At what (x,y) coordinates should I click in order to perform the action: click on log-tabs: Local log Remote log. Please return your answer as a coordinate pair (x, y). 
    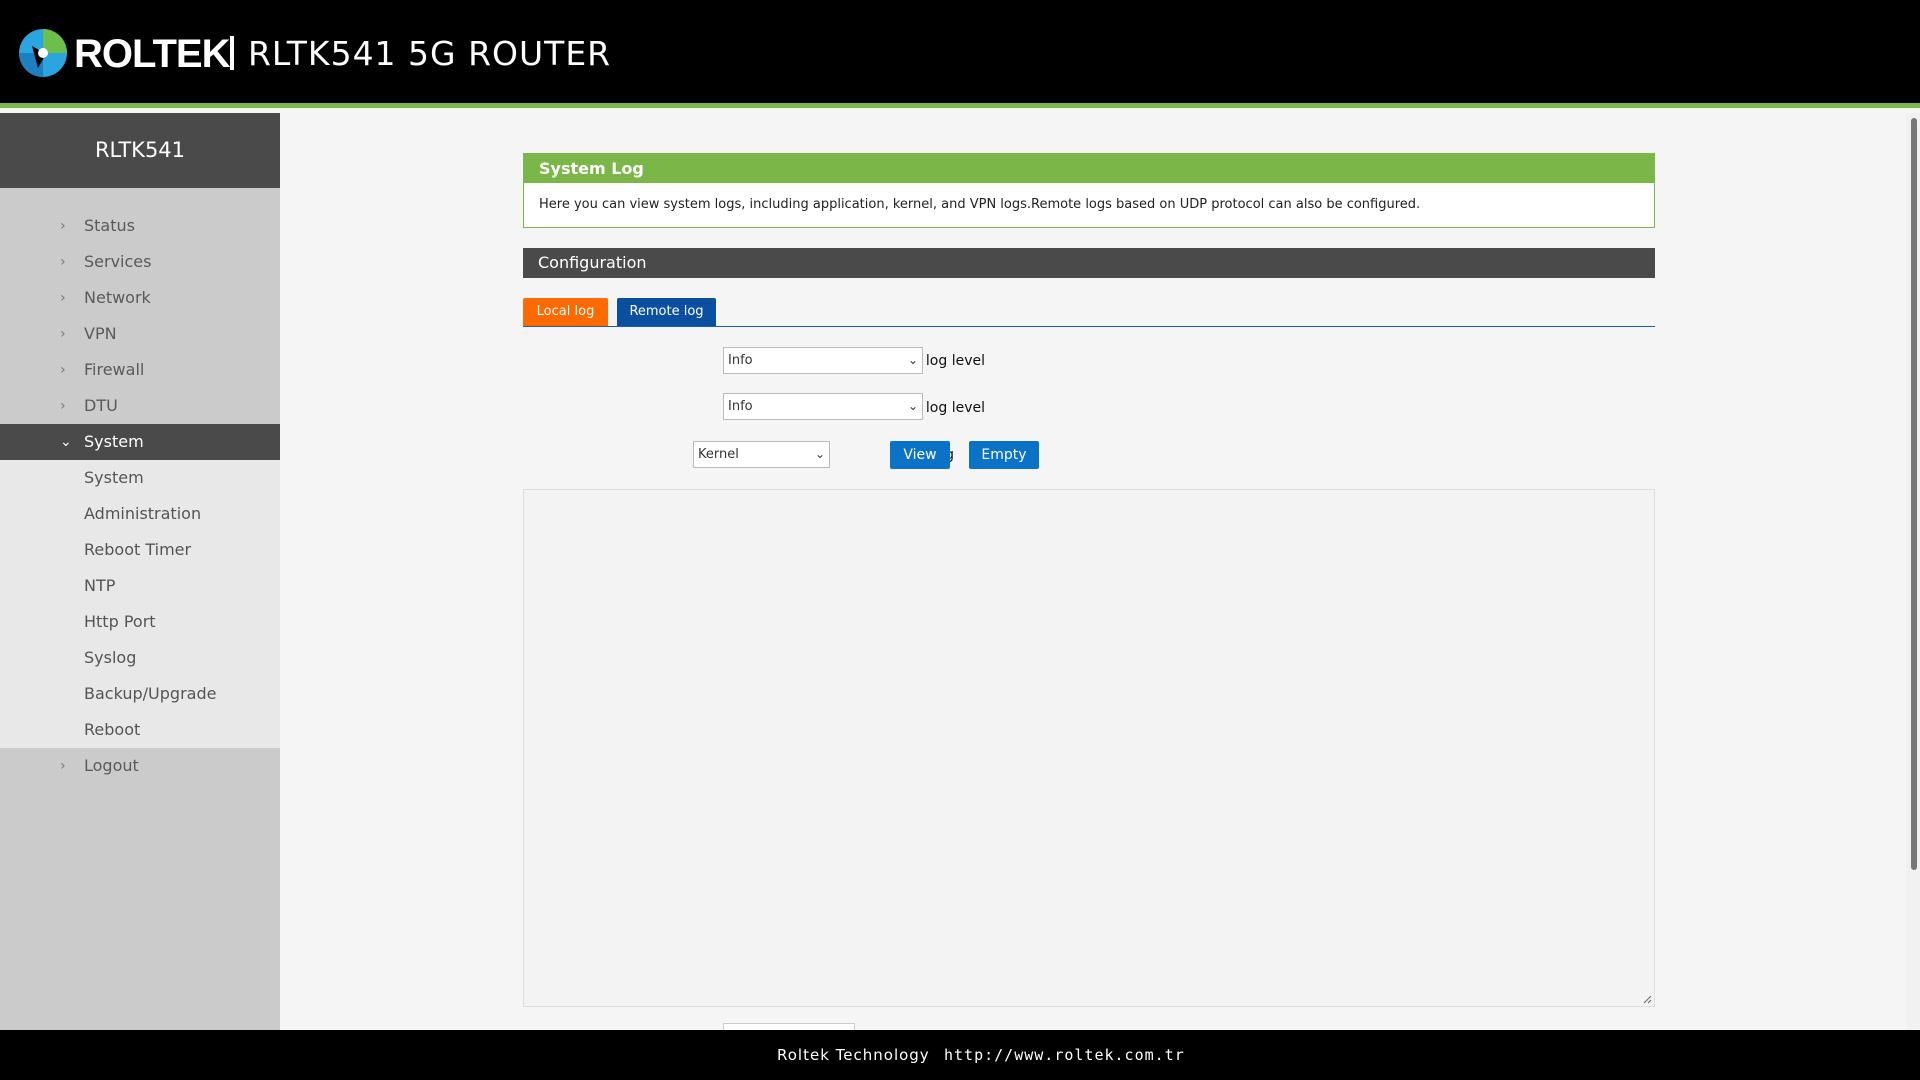
    Looking at the image, I should click on (1089, 312).